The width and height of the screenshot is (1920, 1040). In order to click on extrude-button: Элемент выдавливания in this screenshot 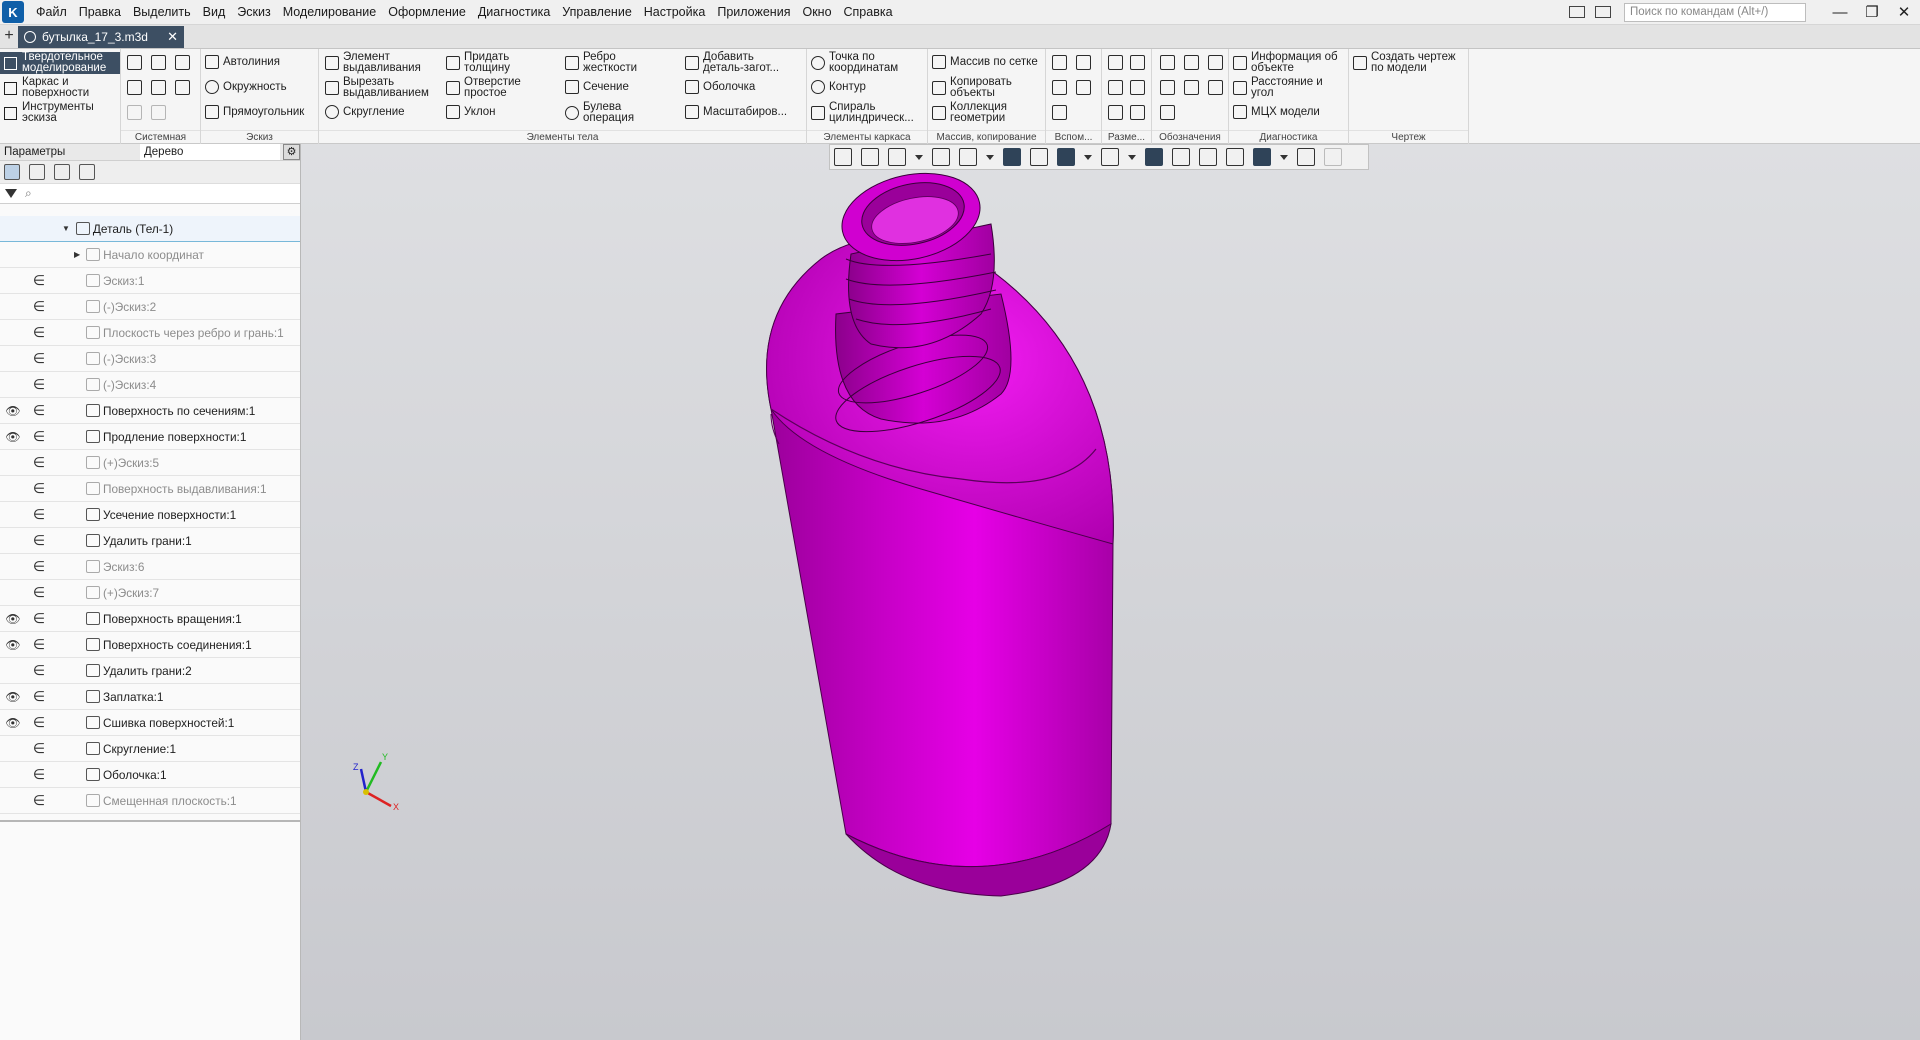, I will do `click(373, 62)`.